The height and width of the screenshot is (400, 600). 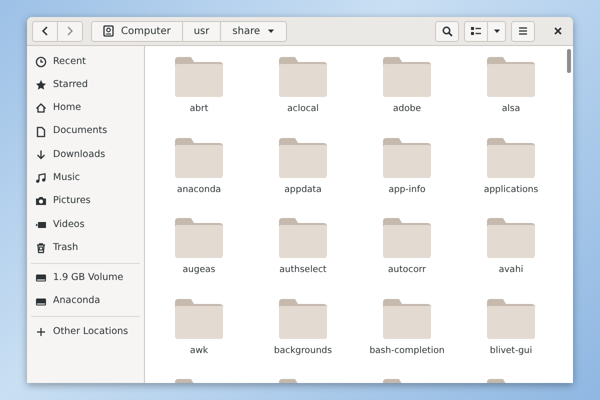 I want to click on folder-item: anaconda, so click(x=199, y=178).